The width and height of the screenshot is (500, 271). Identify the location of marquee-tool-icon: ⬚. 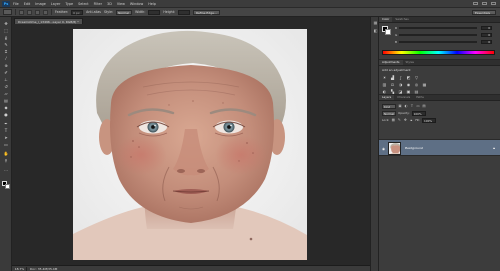
(6, 30).